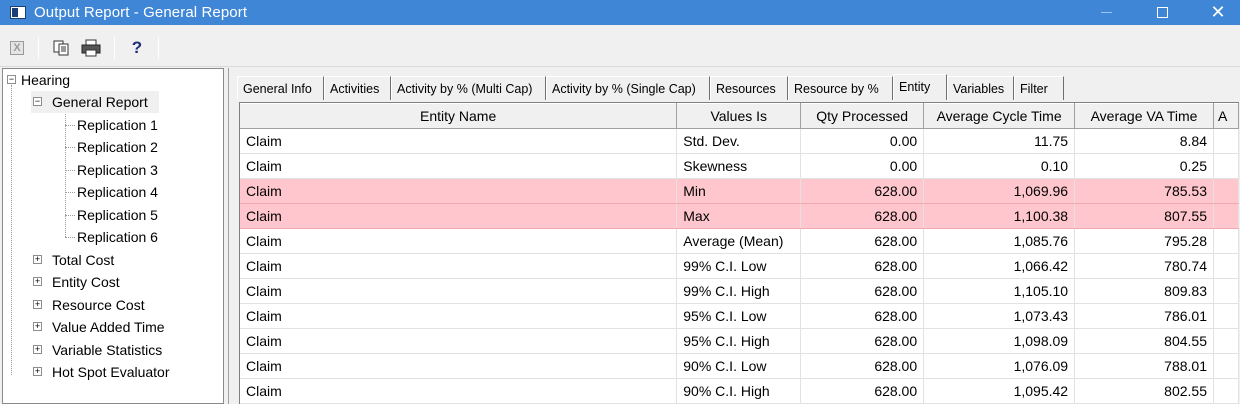 This screenshot has height=404, width=1240. What do you see at coordinates (749, 88) in the screenshot?
I see `tab-resources: Resources` at bounding box center [749, 88].